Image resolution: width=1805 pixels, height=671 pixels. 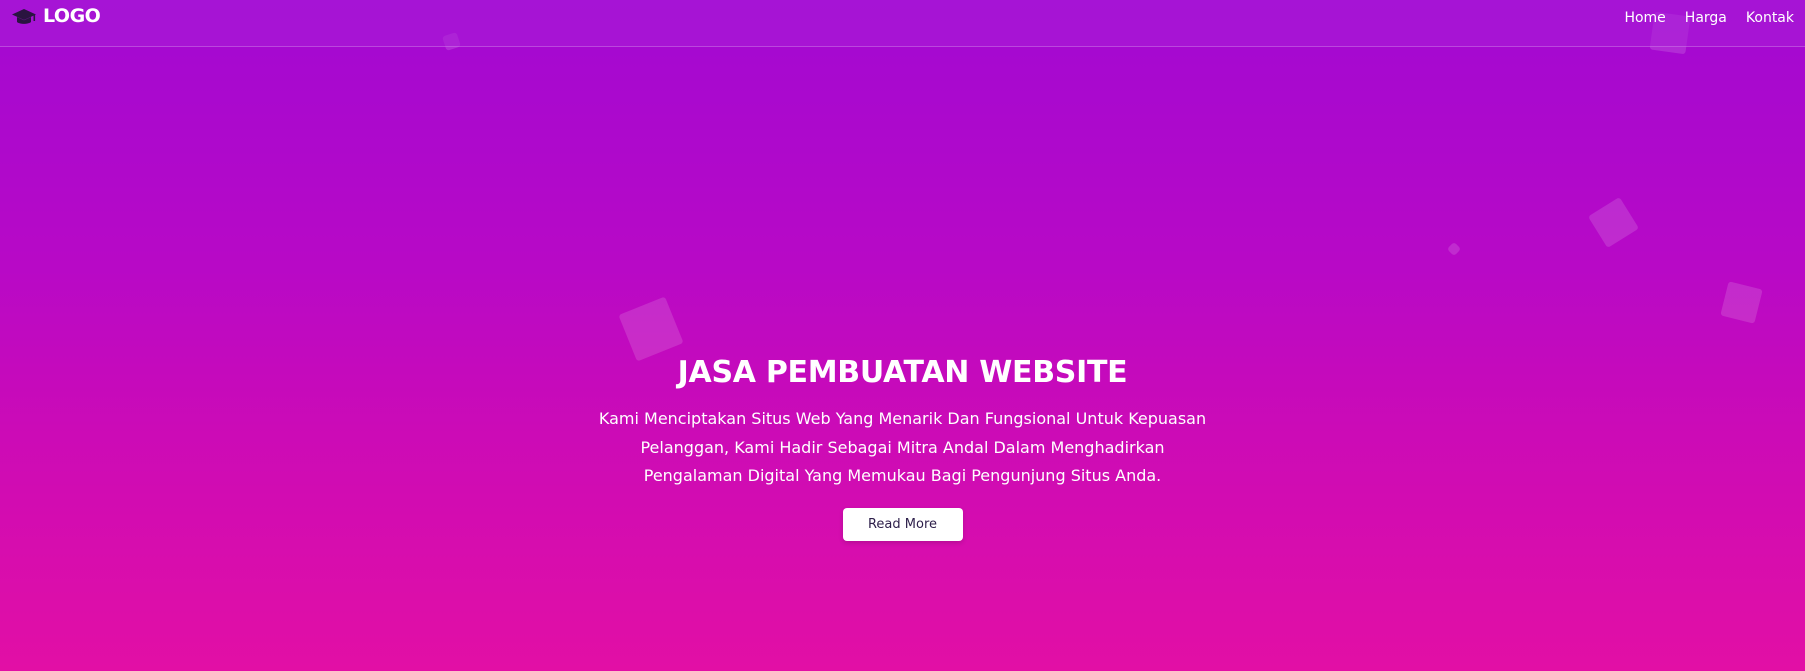 I want to click on nav-link-harga: Harga, so click(x=1706, y=18).